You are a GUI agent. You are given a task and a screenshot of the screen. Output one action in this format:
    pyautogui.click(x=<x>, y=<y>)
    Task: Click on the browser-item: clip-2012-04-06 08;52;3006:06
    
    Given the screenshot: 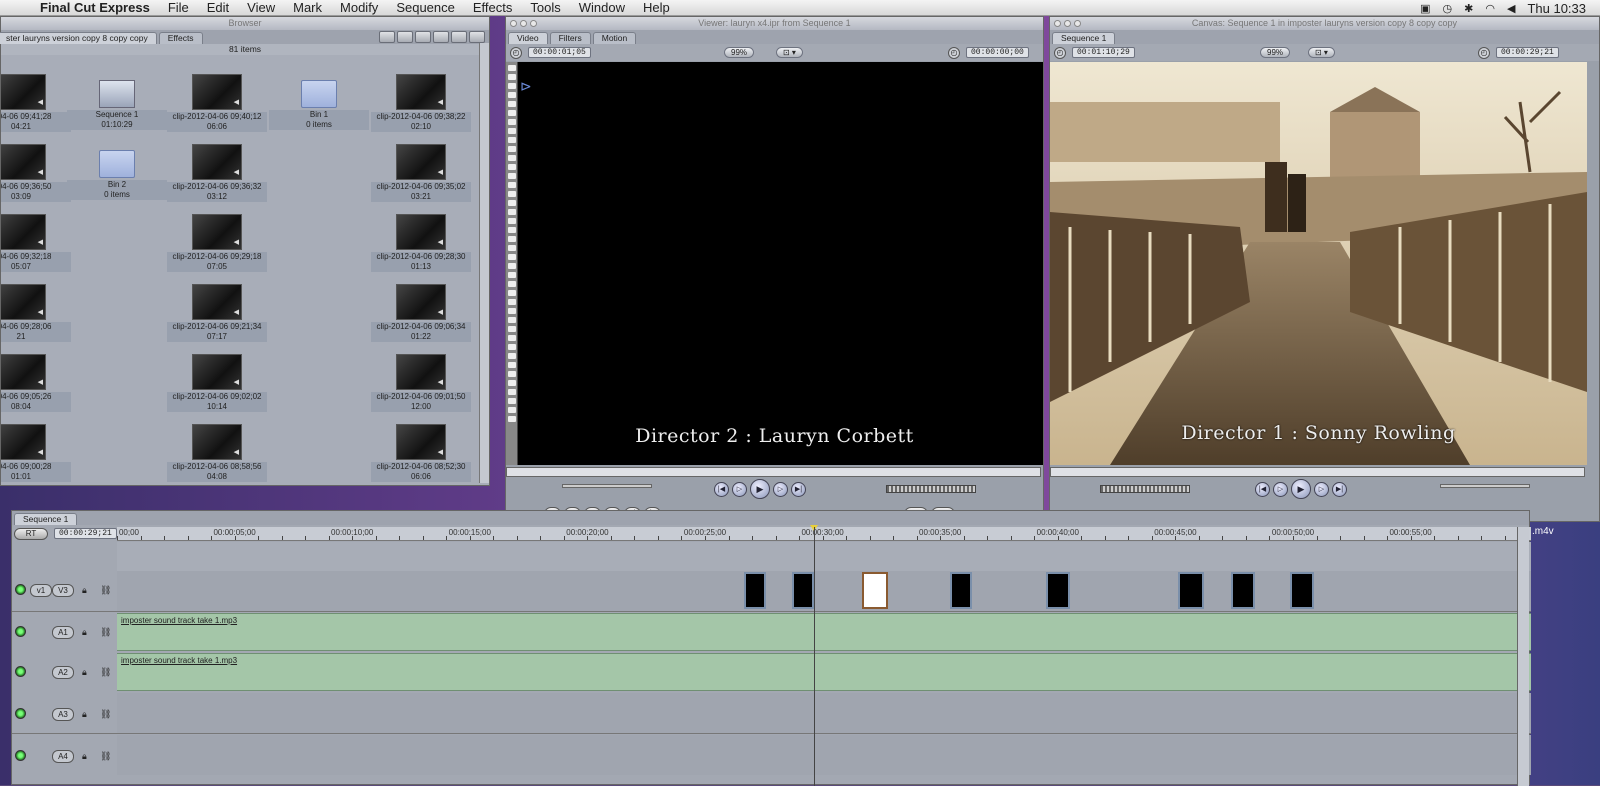 What is the action you would take?
    pyautogui.click(x=421, y=453)
    